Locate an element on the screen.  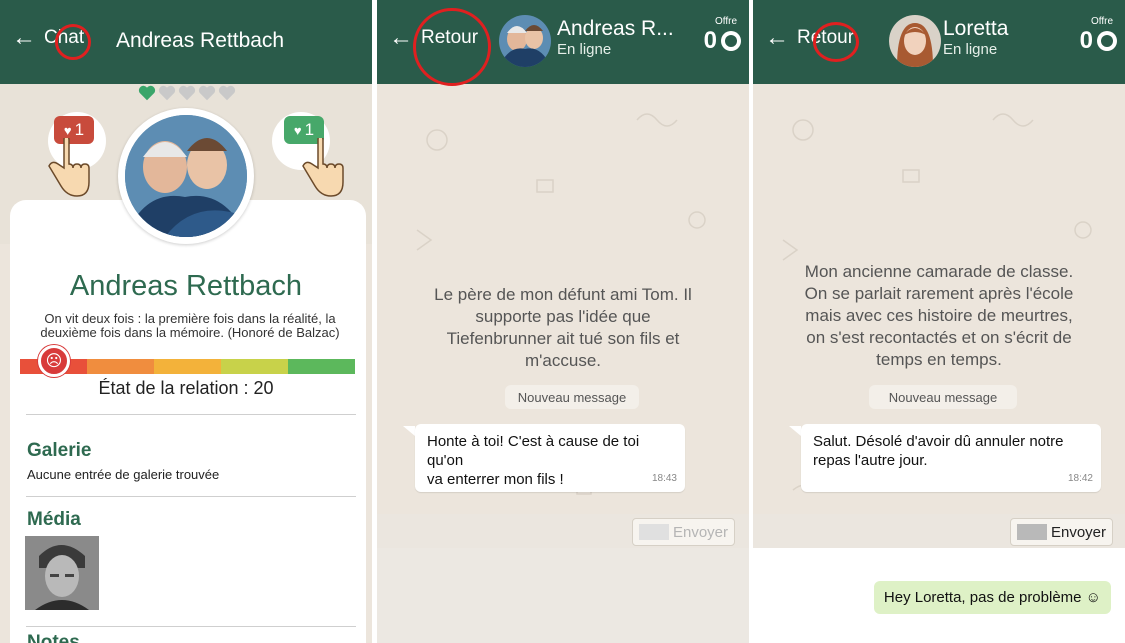
notes-title: Notes is located at coordinates (53, 637).